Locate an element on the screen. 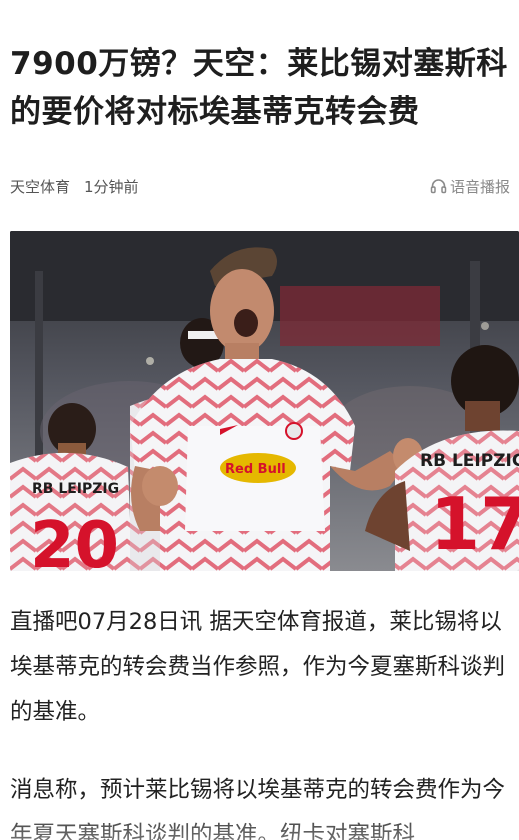 Image resolution: width=519 pixels, height=840 pixels. voice-broadcast-label: 语音播报 is located at coordinates (479, 186).